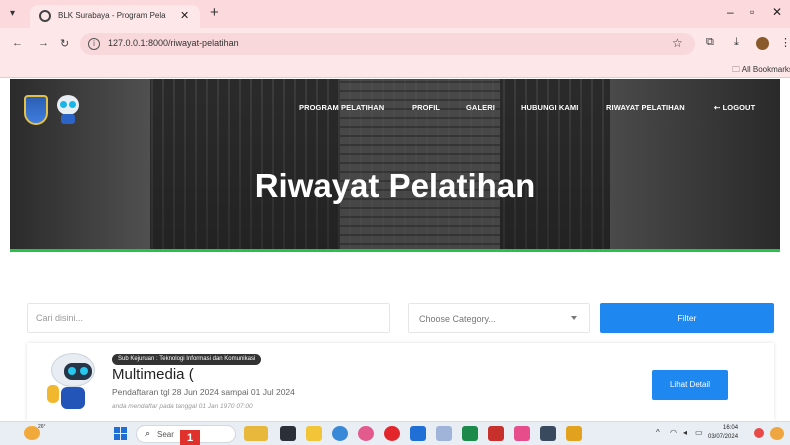 This screenshot has width=790, height=445. I want to click on file-explorer-icon, so click(314, 433).